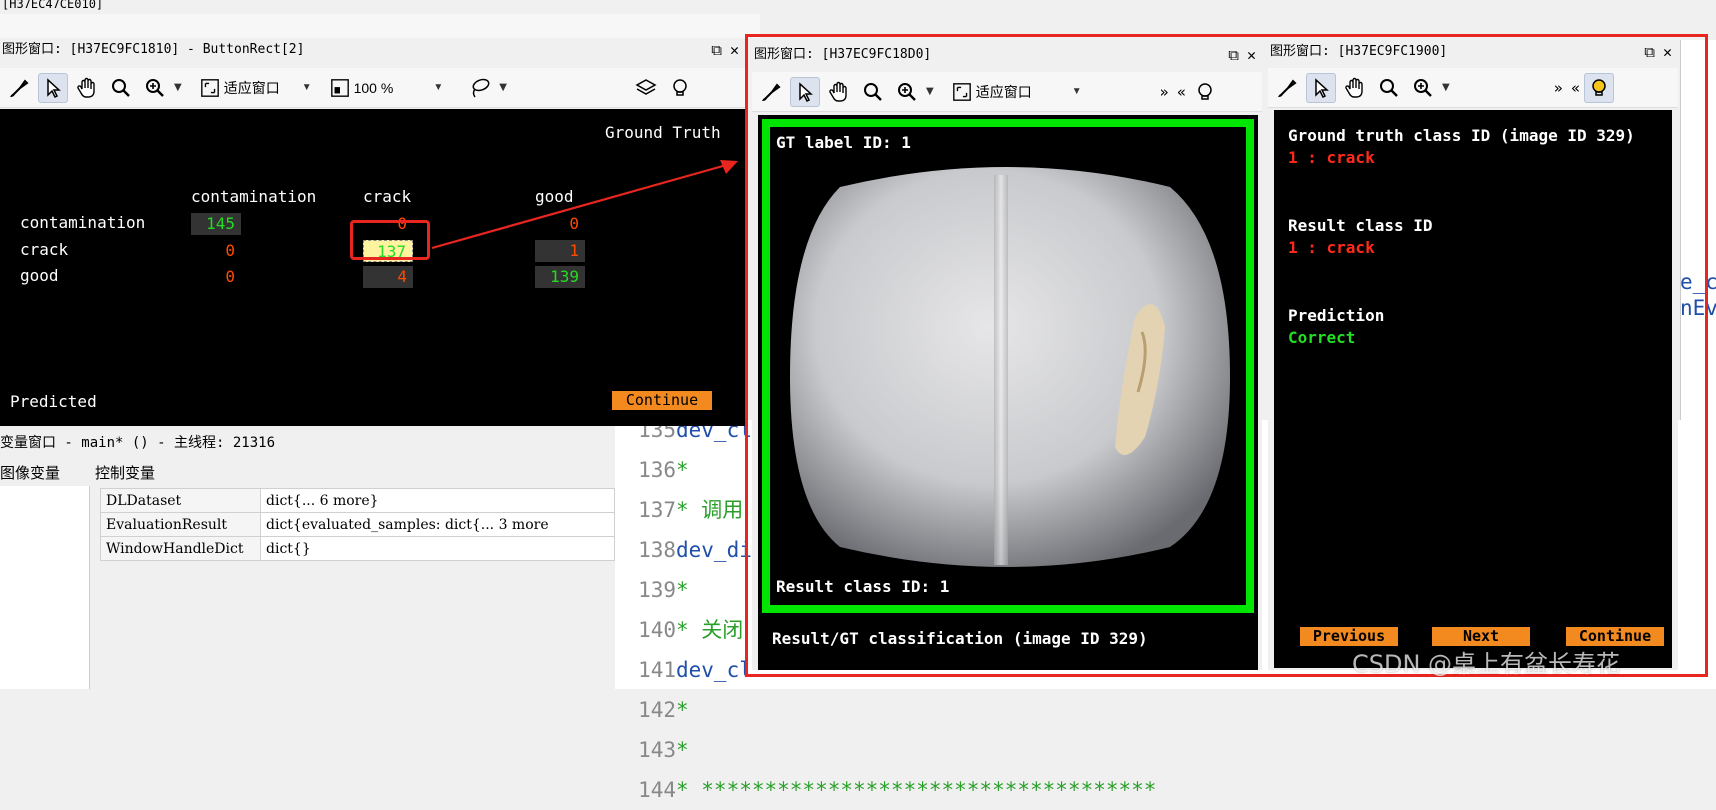  I want to click on highlight-box, so click(390, 240).